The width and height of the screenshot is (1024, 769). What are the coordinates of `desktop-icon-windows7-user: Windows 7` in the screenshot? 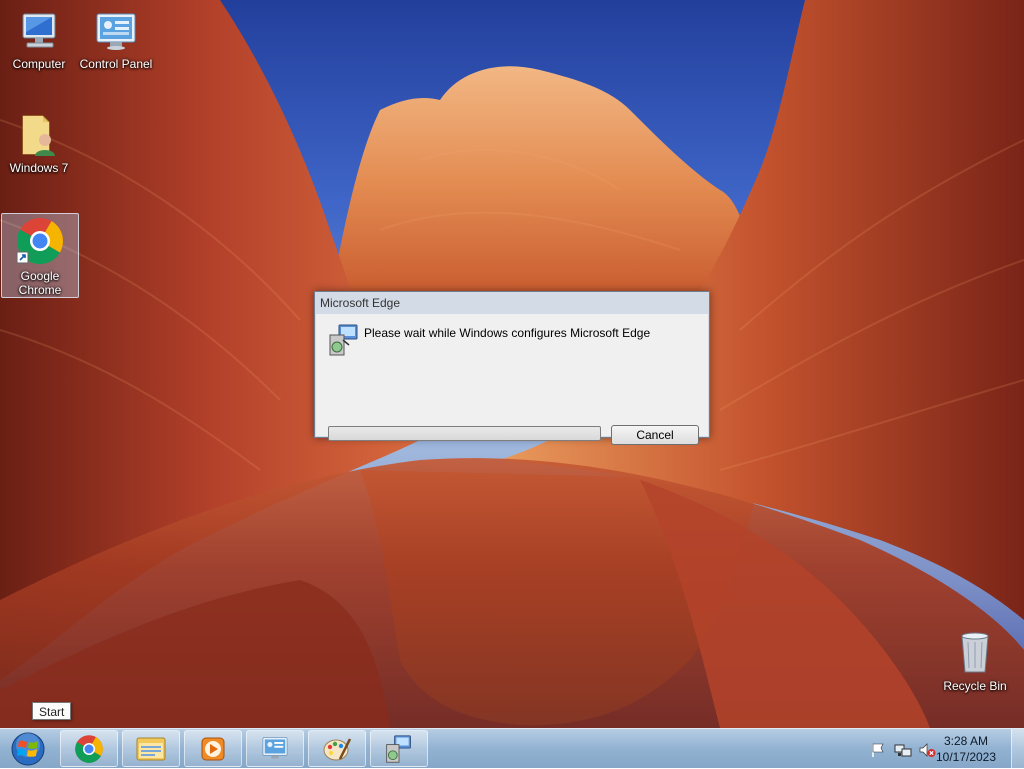 It's located at (39, 143).